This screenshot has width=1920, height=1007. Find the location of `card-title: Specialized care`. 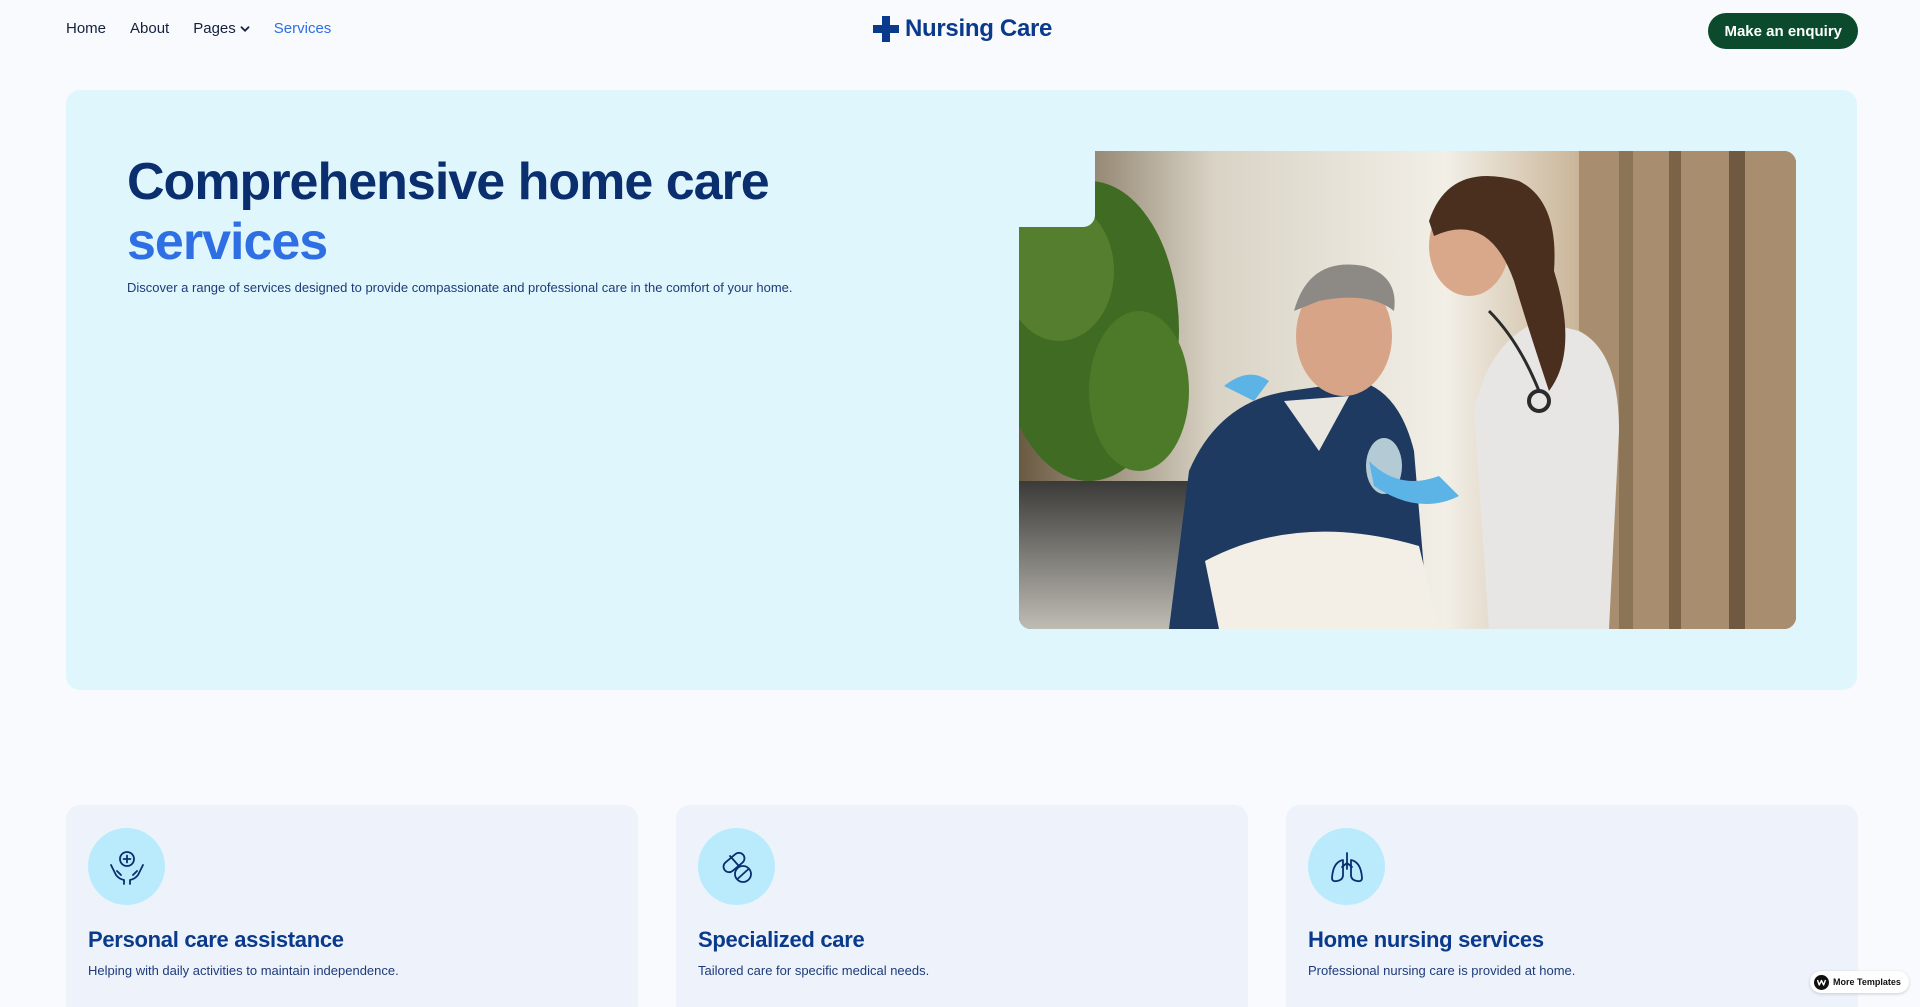

card-title: Specialized care is located at coordinates (781, 939).